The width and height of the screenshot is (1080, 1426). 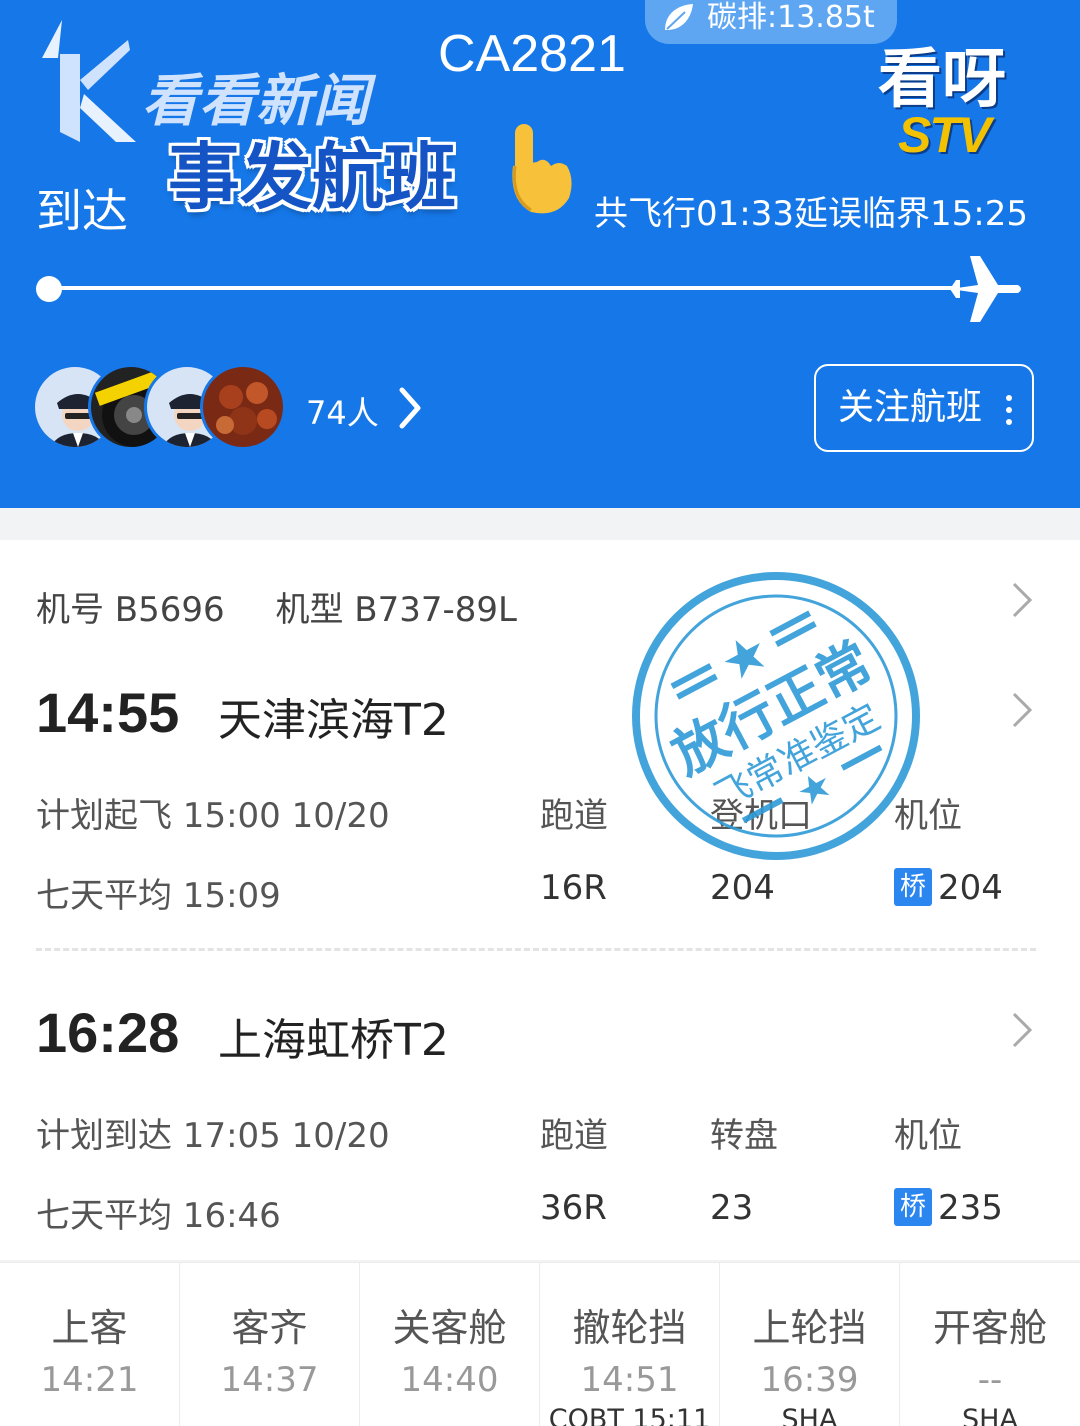 What do you see at coordinates (243, 407) in the screenshot?
I see `avatar` at bounding box center [243, 407].